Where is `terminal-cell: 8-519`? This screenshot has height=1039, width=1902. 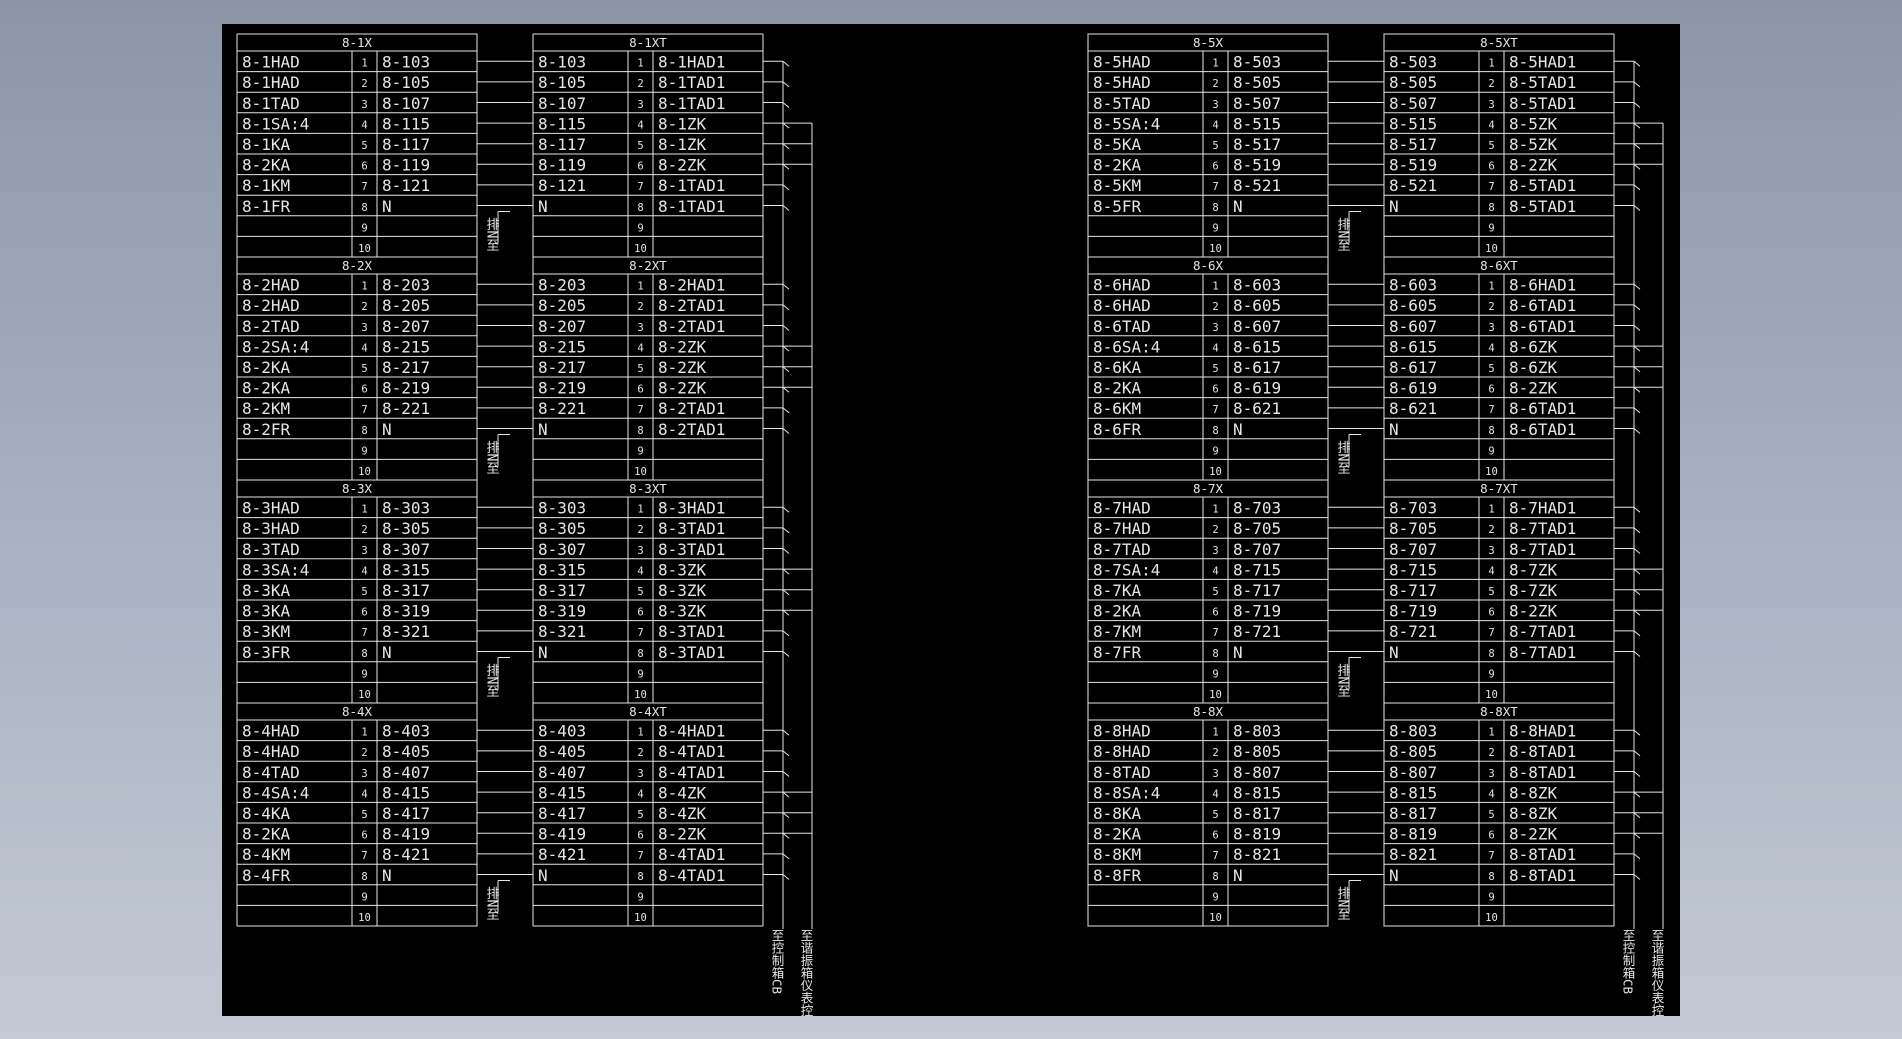 terminal-cell: 8-519 is located at coordinates (1257, 165).